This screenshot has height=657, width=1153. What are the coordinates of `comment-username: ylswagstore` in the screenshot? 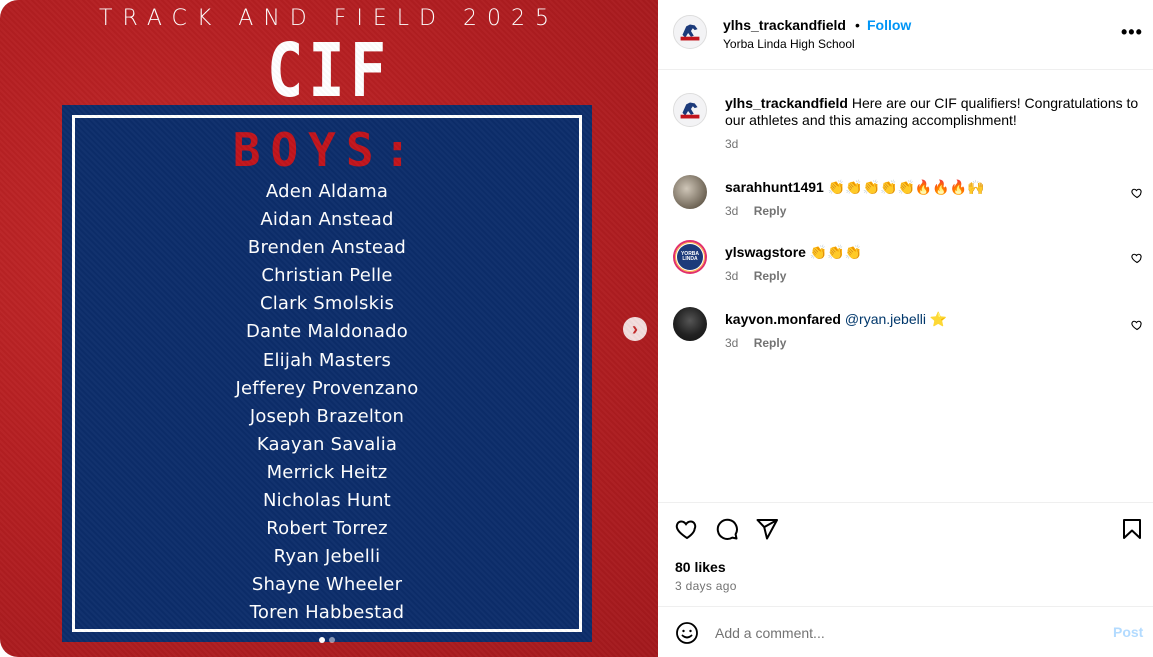 It's located at (765, 252).